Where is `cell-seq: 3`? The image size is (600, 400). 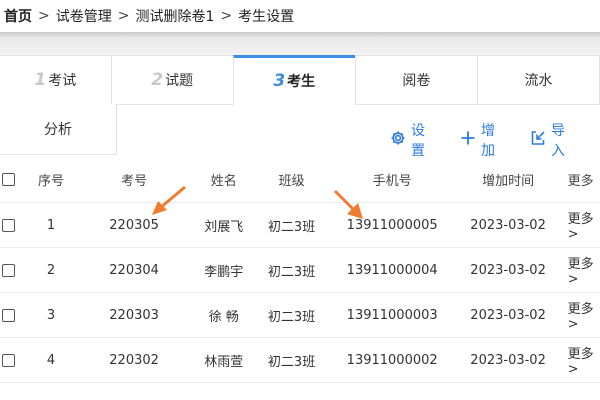 cell-seq: 3 is located at coordinates (51, 315).